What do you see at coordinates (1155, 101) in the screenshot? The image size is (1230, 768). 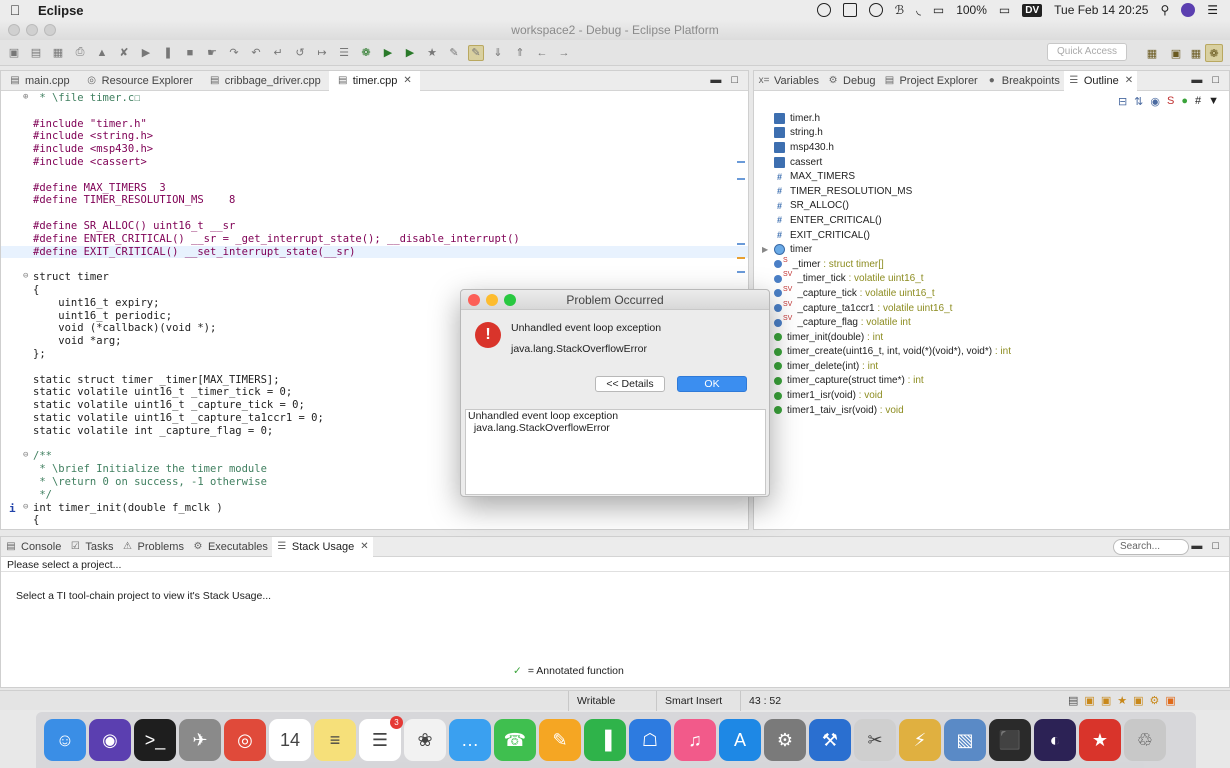 I see `hide-fields-icon: ◉` at bounding box center [1155, 101].